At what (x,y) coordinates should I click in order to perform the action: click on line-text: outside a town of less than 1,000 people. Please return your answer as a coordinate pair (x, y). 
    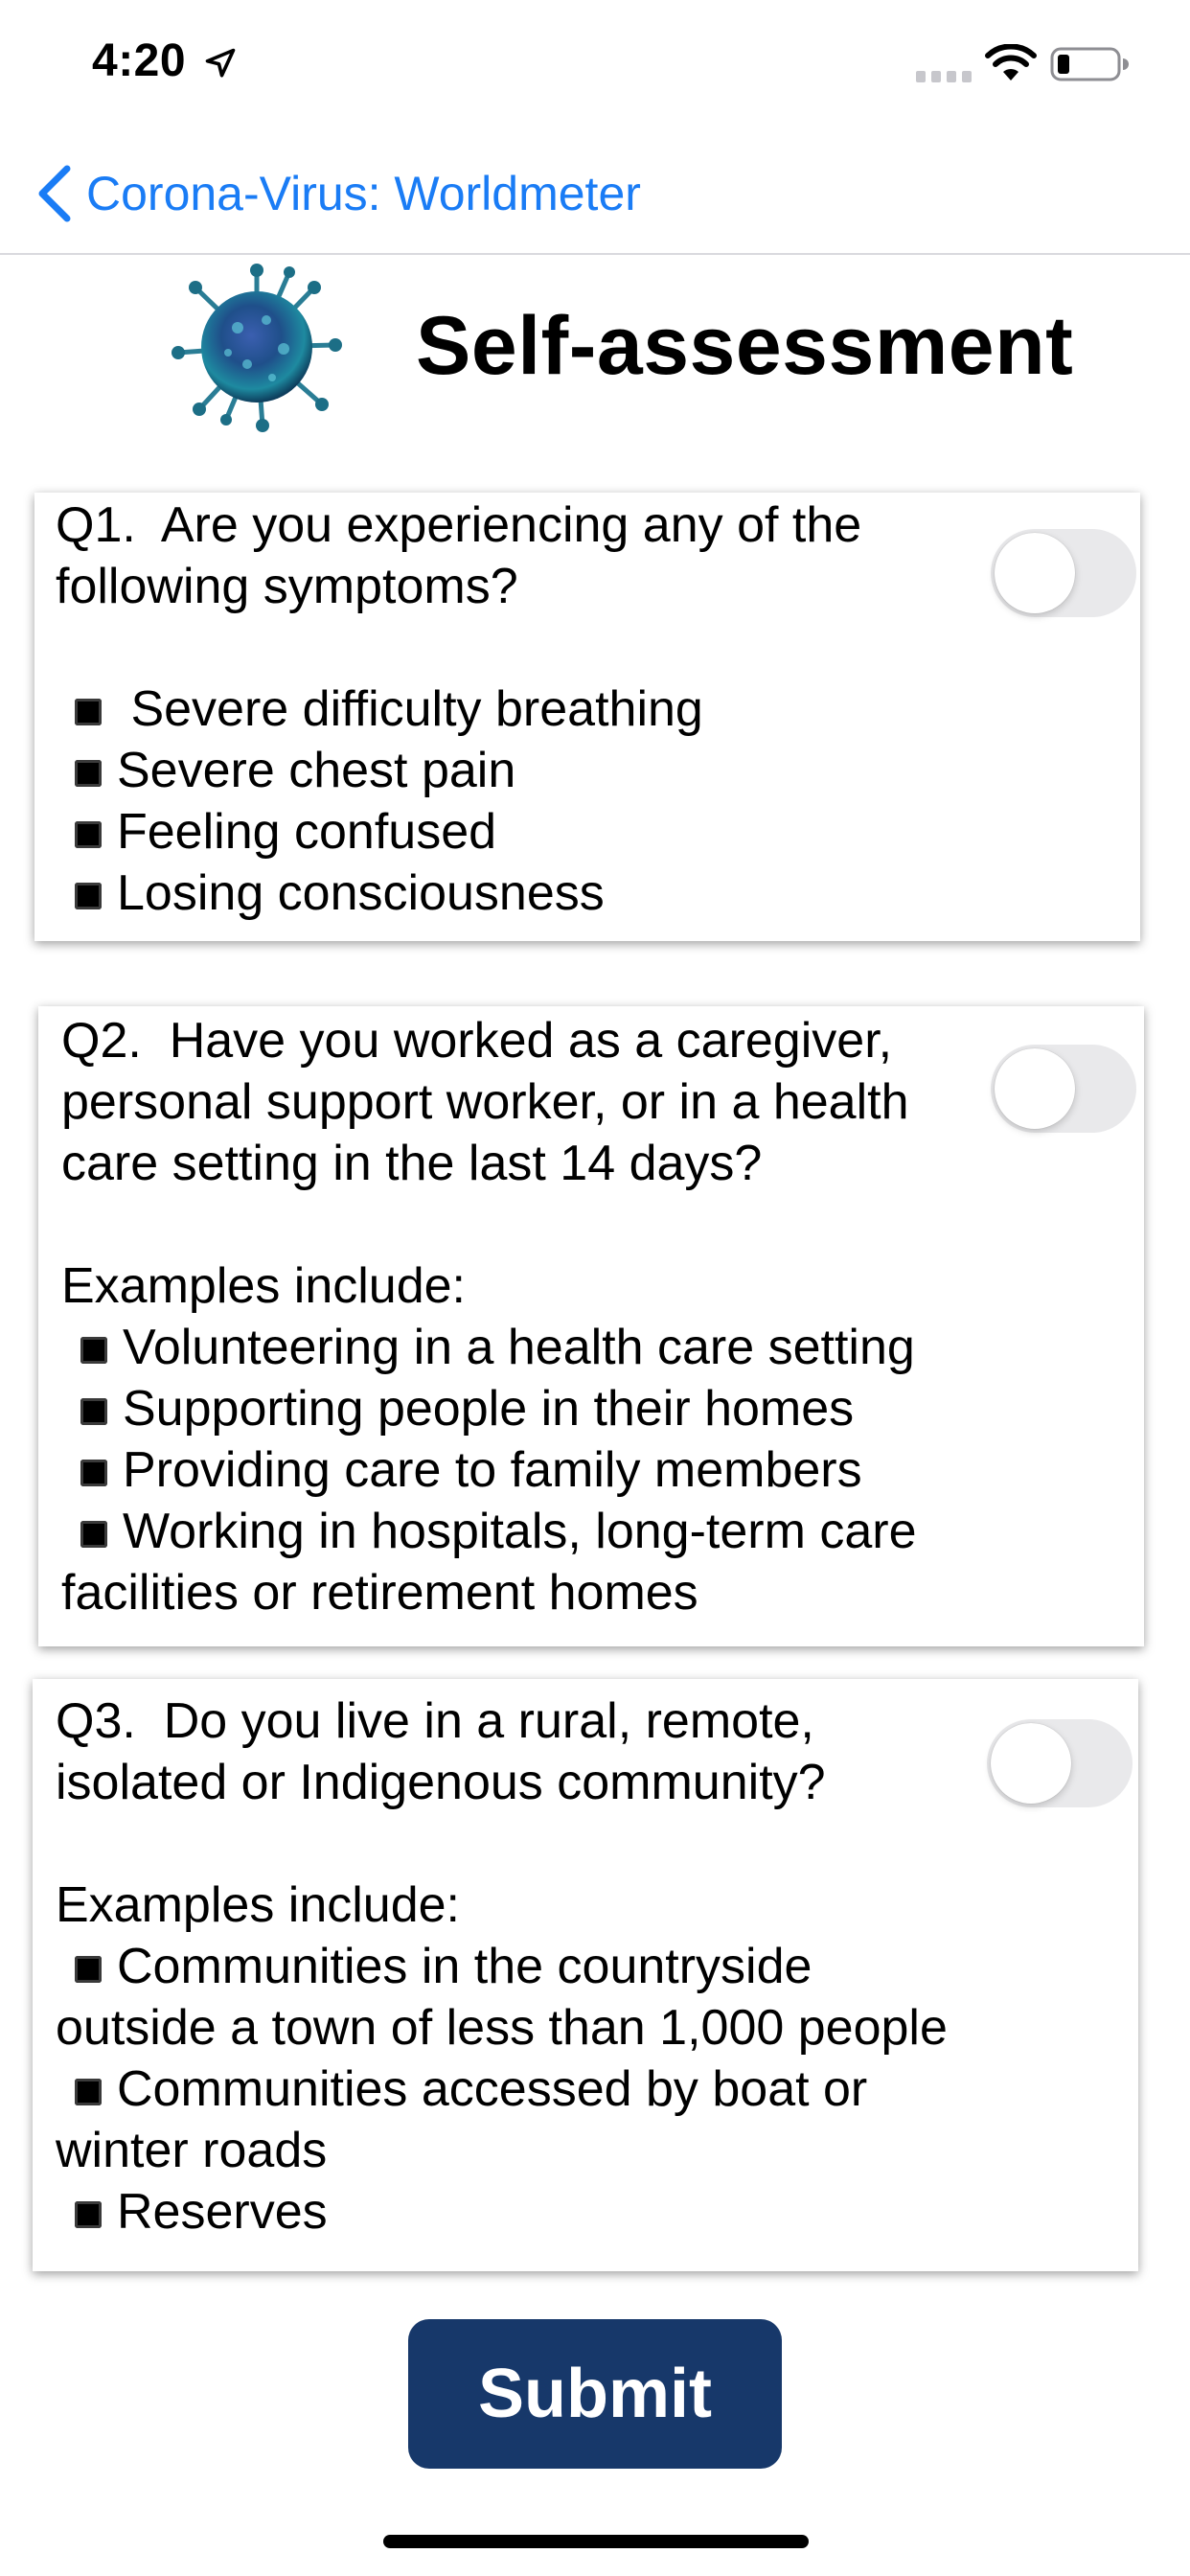
    Looking at the image, I should click on (502, 2028).